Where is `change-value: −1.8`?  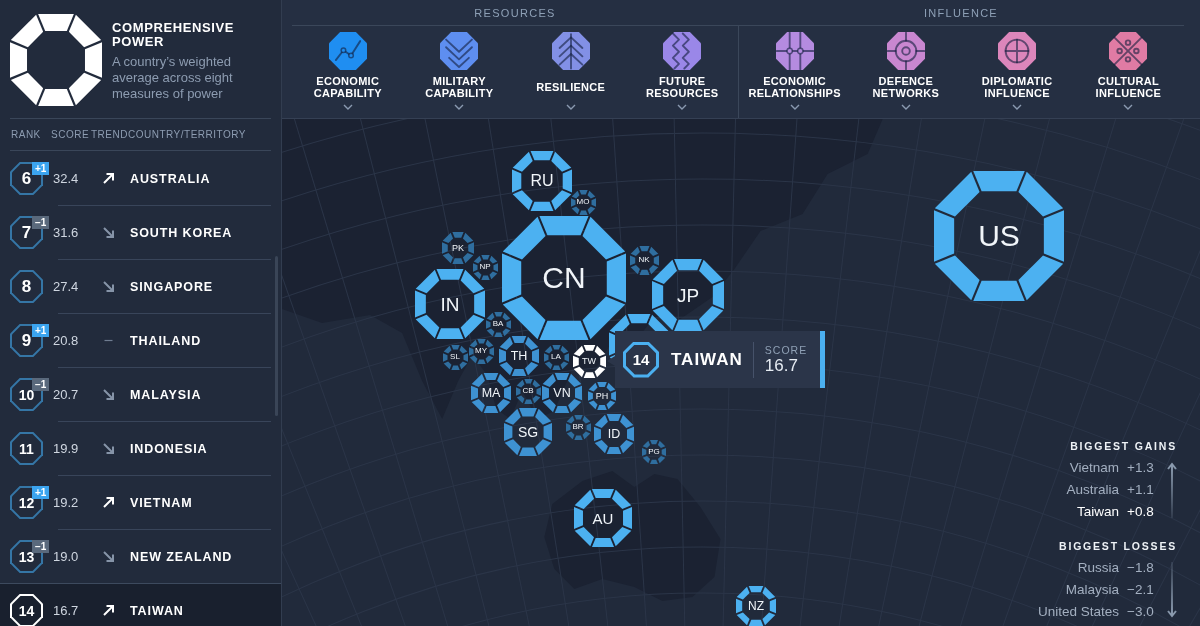 change-value: −1.8 is located at coordinates (1140, 568).